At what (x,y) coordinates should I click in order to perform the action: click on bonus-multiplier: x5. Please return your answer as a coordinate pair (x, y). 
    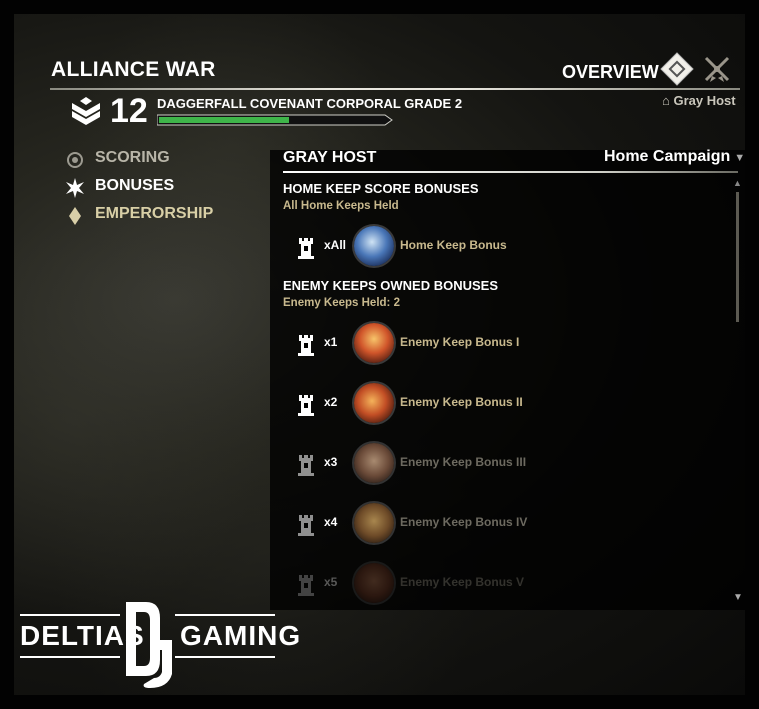
    Looking at the image, I should click on (331, 582).